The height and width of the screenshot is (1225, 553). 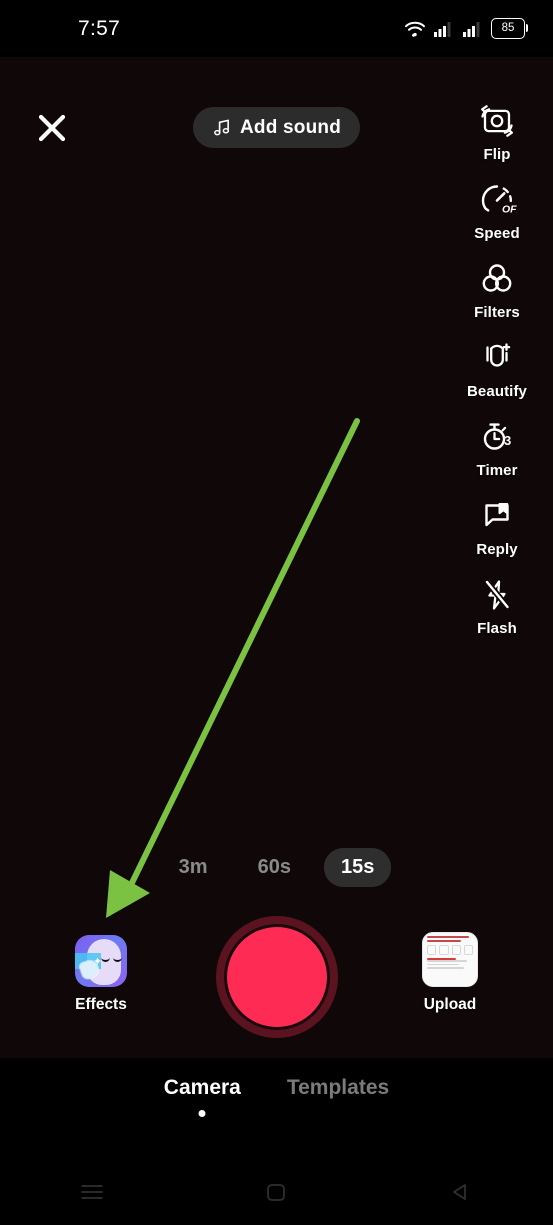 What do you see at coordinates (497, 549) in the screenshot?
I see `tool-label: Reply` at bounding box center [497, 549].